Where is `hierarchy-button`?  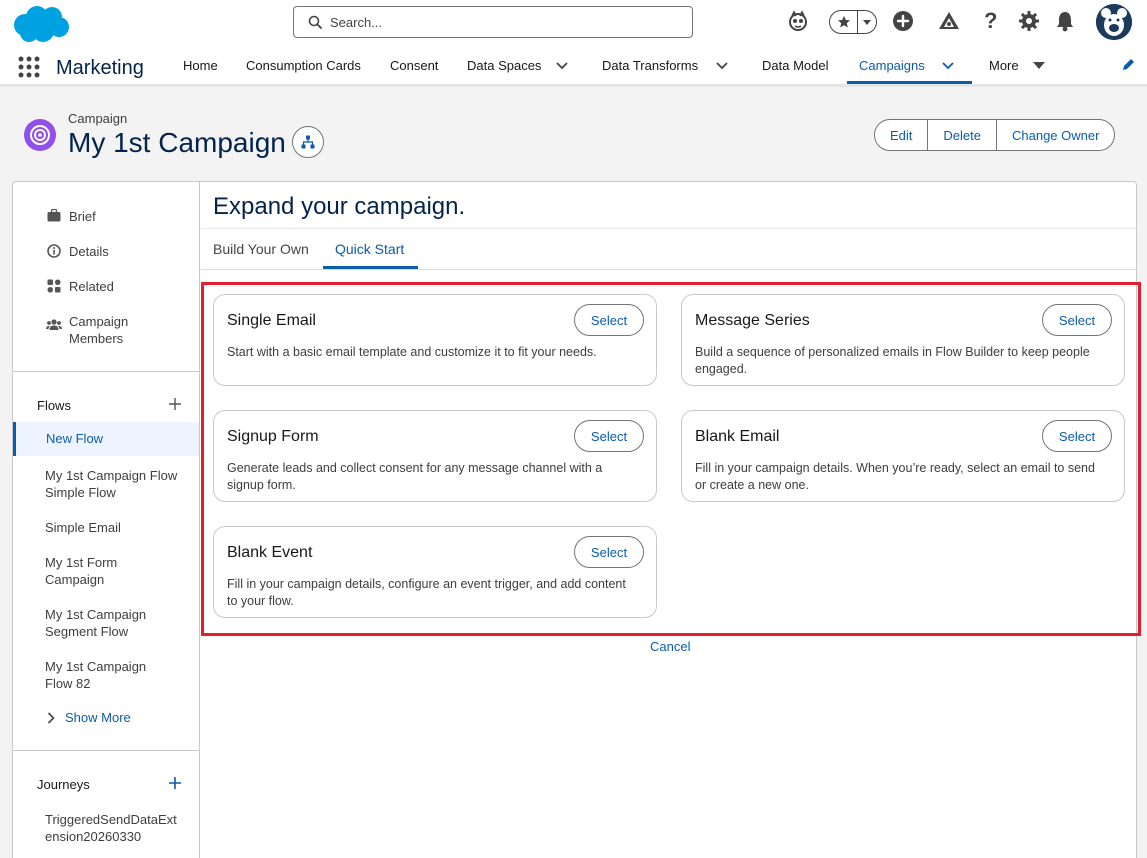 hierarchy-button is located at coordinates (308, 142).